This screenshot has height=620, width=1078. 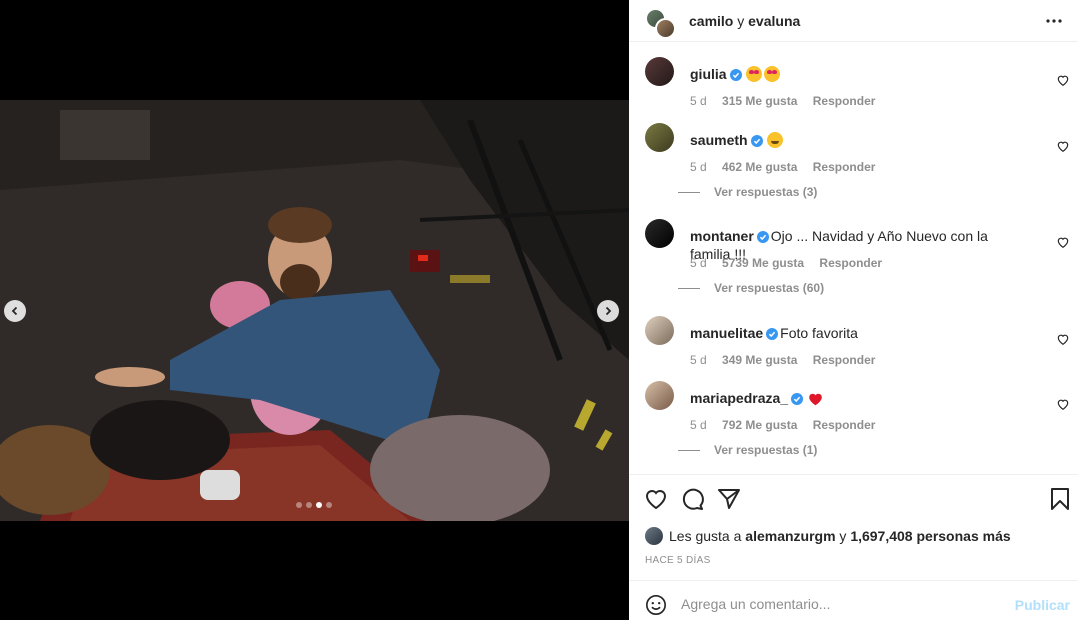 What do you see at coordinates (711, 21) in the screenshot?
I see `author-link: camilo` at bounding box center [711, 21].